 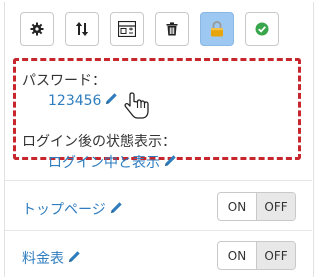 I want to click on top-page-row-label: トップページ, so click(x=72, y=209).